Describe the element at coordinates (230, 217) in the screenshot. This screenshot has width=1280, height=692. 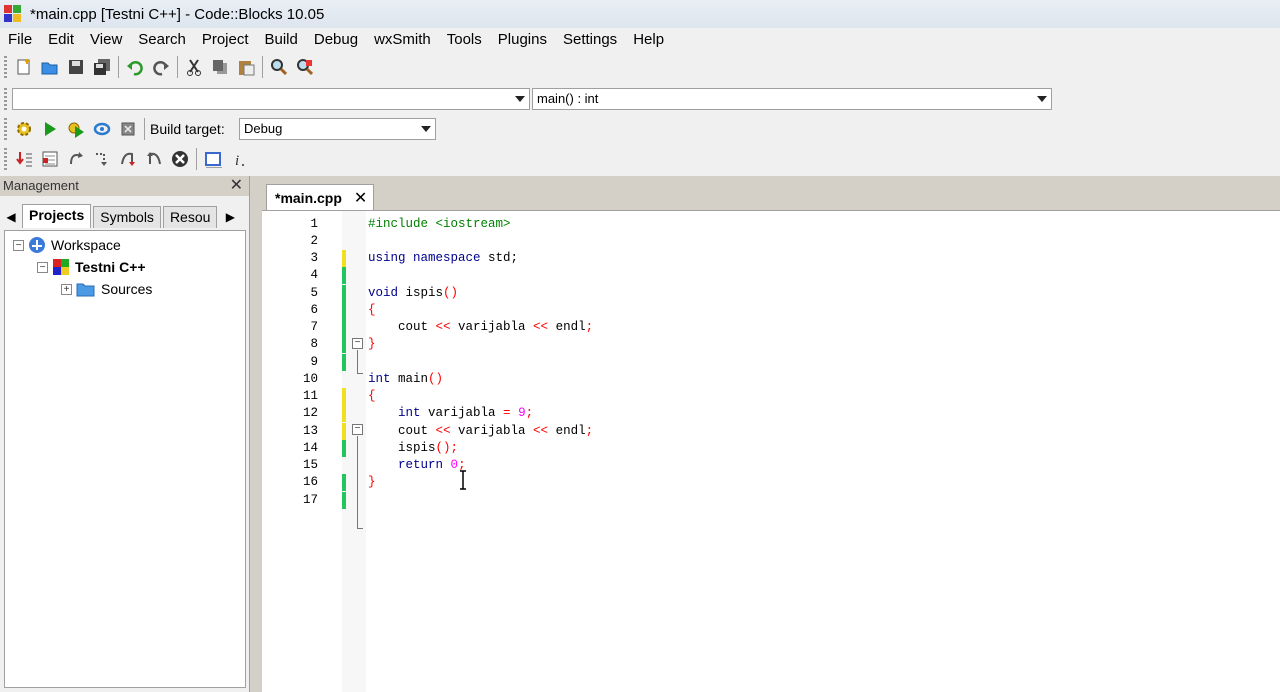
I see `chevron-right-icon: ▶` at that location.